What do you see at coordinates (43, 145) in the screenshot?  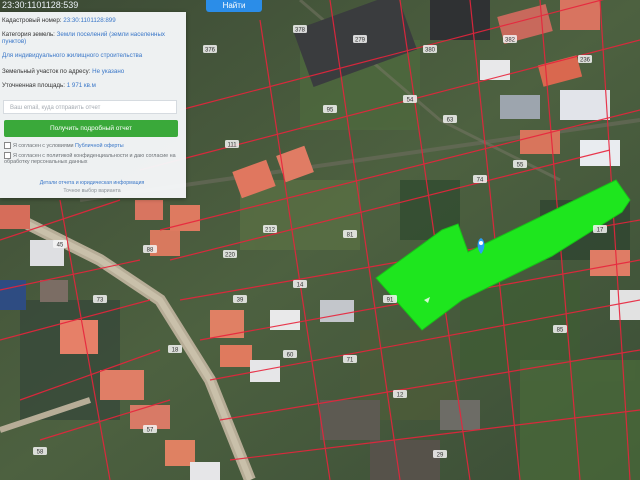 I see `offer-consent-text: Я согласен с условиями` at bounding box center [43, 145].